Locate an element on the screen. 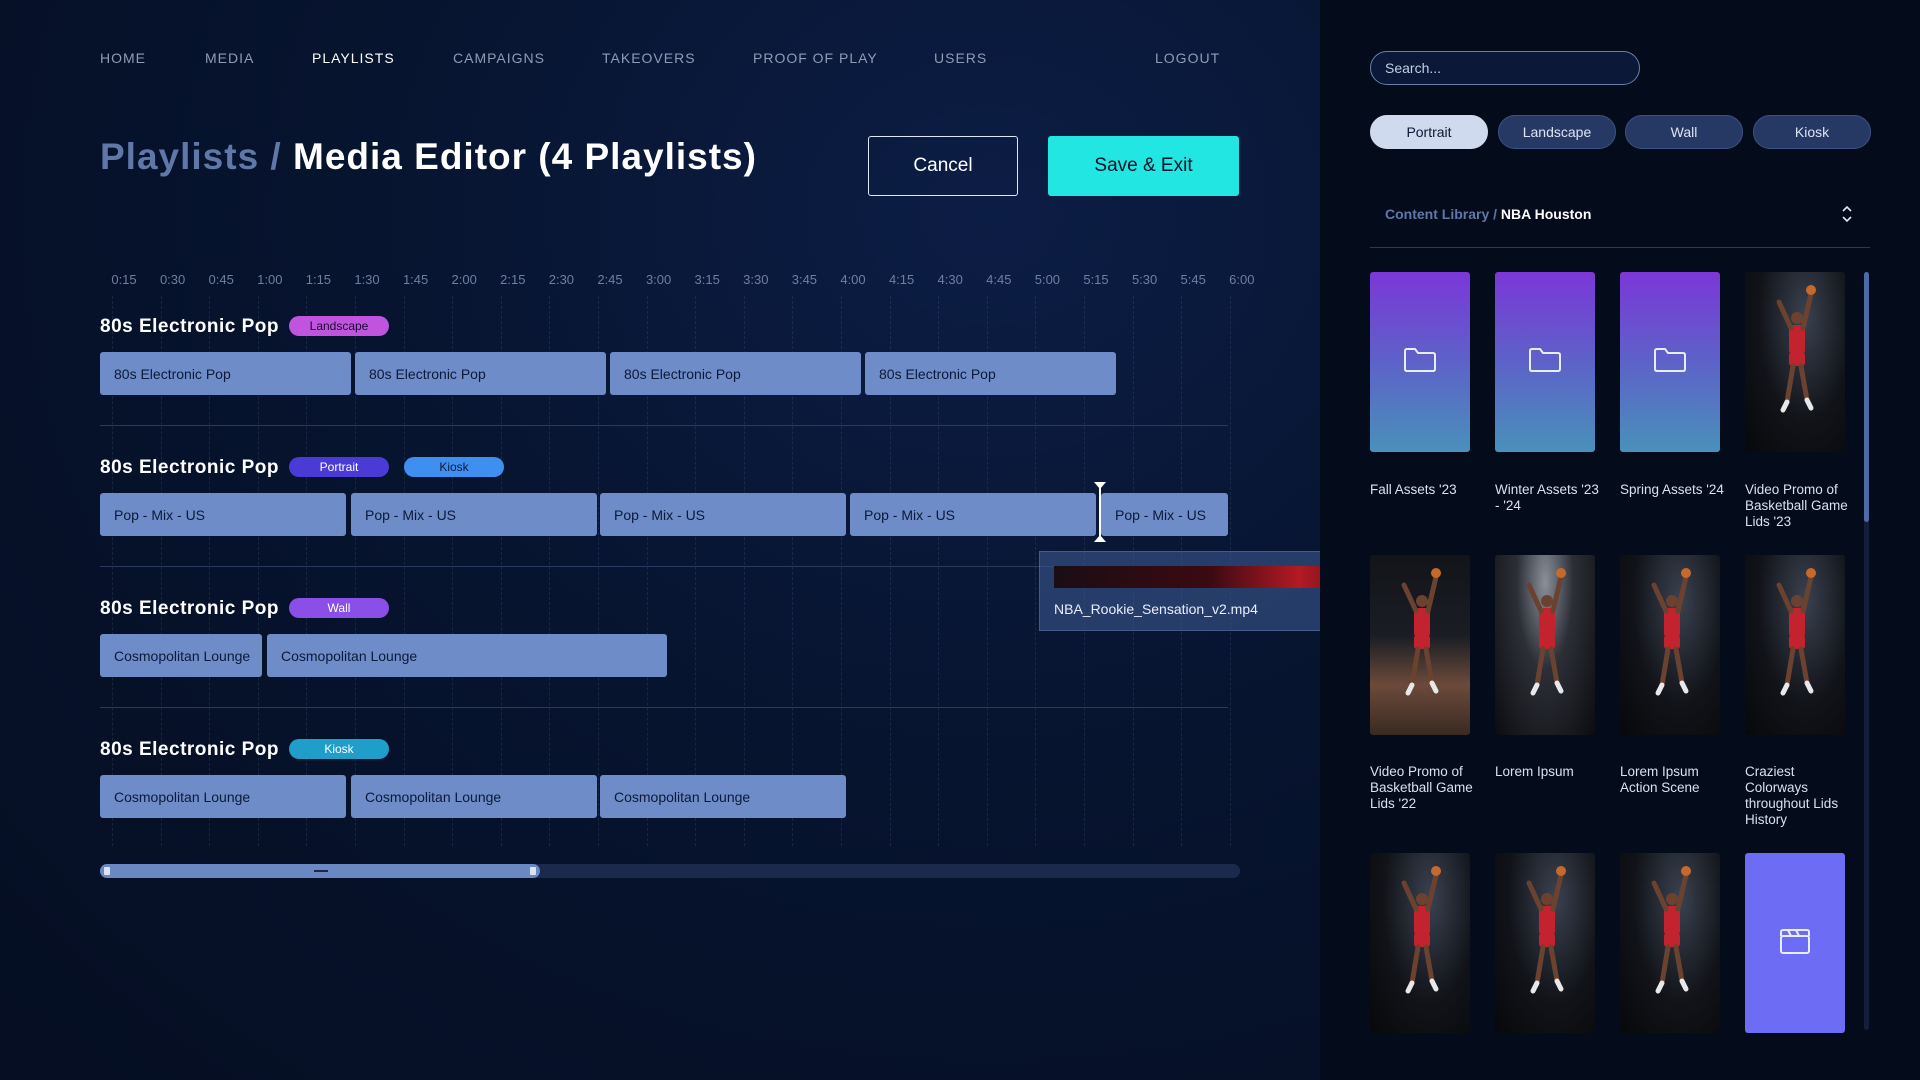 This screenshot has height=1080, width=1920. breadcrumb: Playlists / Media Editor (4 Playlists) is located at coordinates (428, 157).